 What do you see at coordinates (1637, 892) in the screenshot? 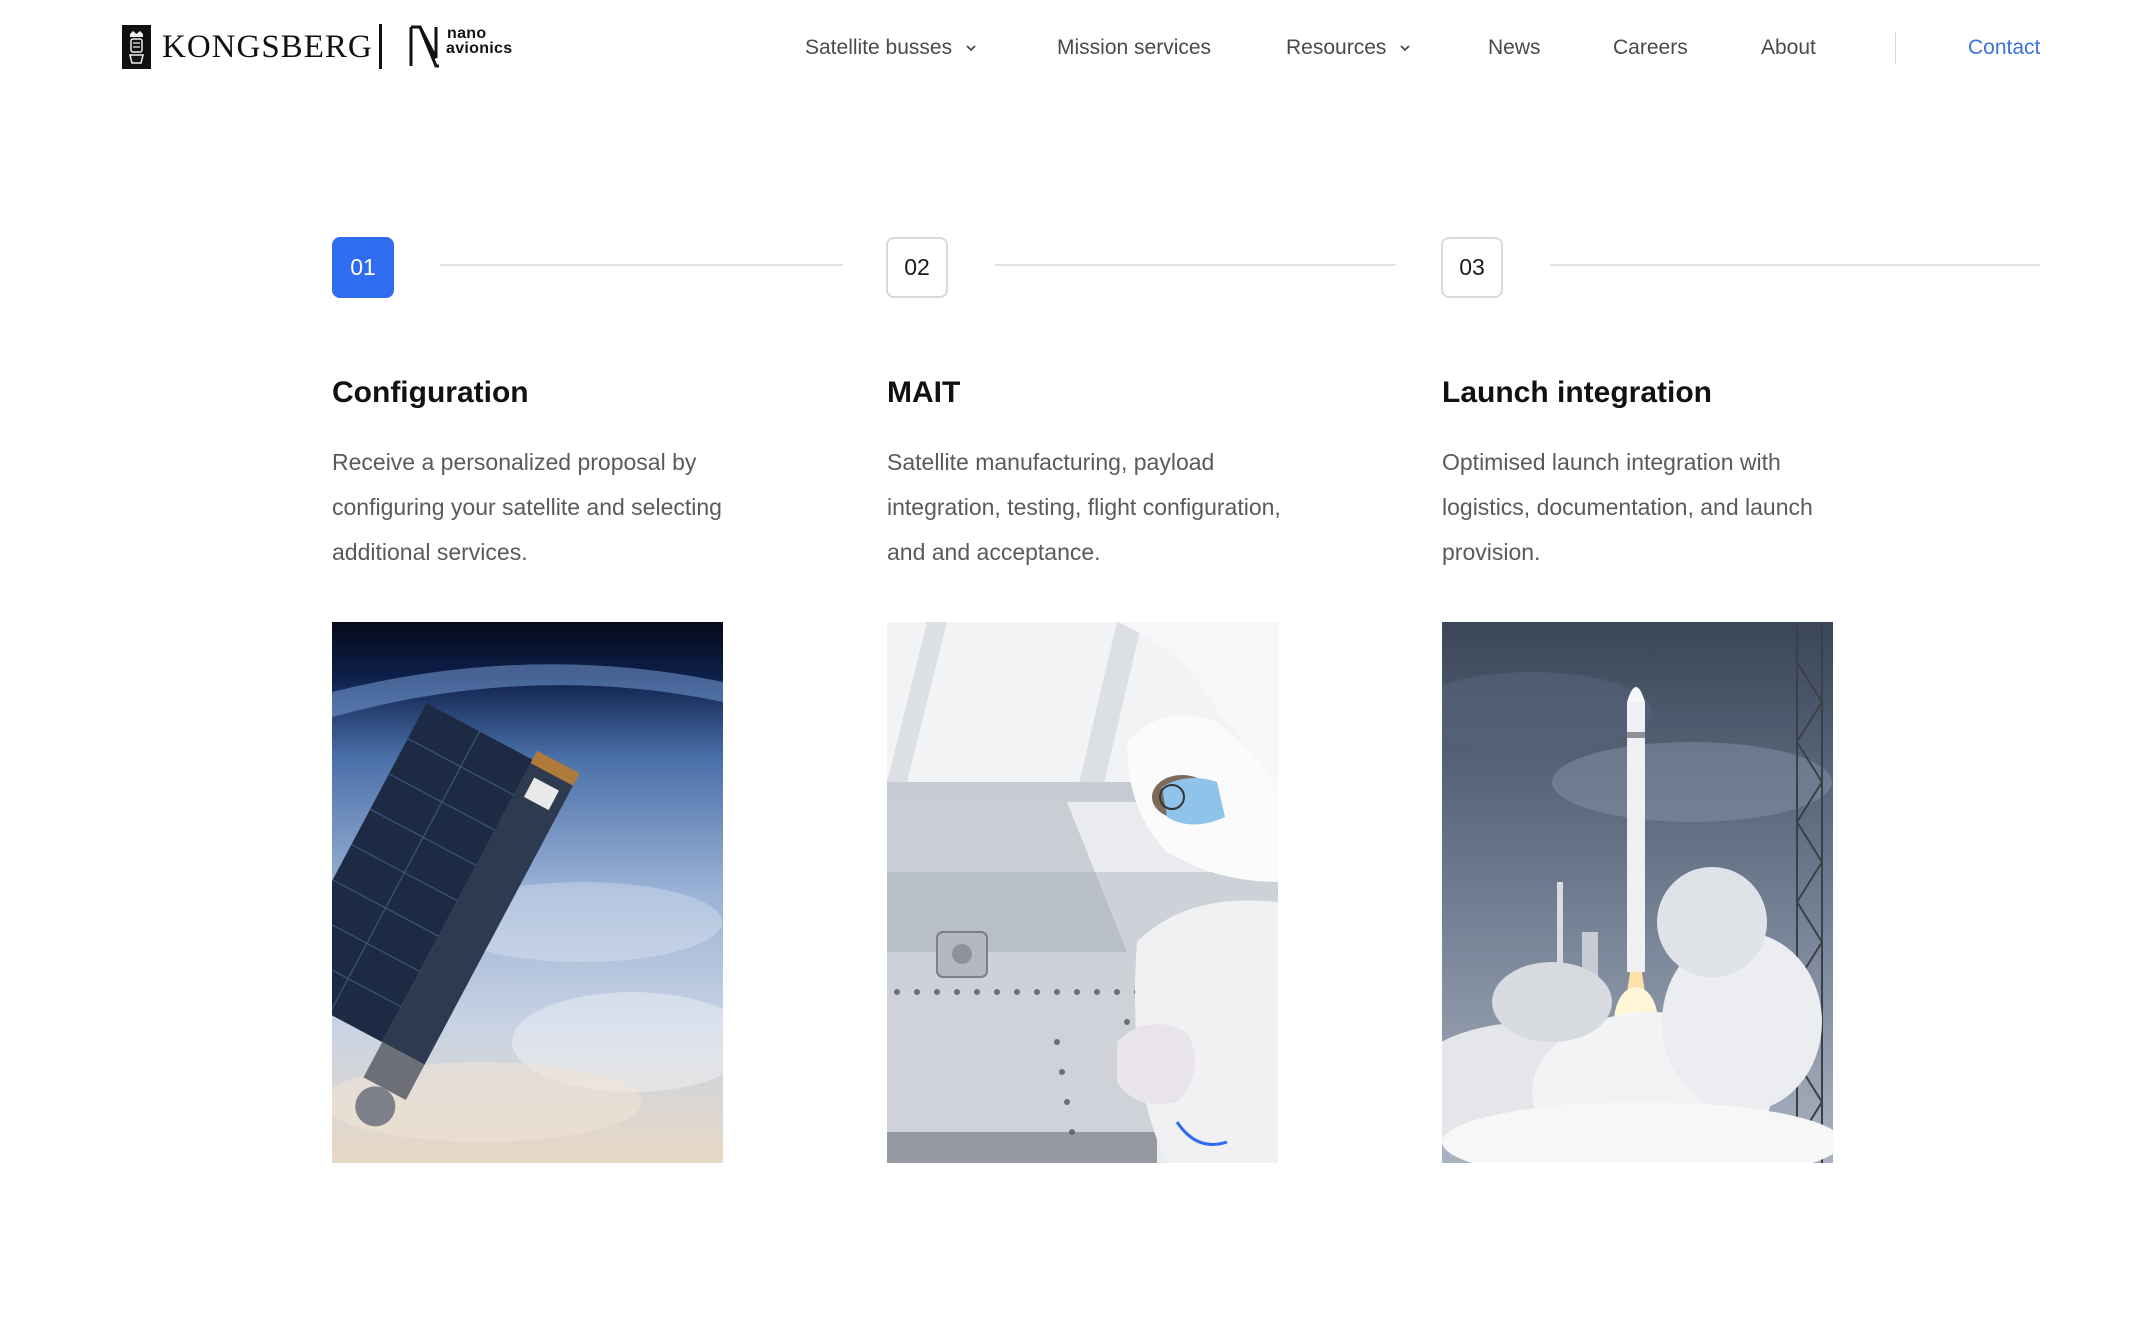
I see `rocket-launch-image` at bounding box center [1637, 892].